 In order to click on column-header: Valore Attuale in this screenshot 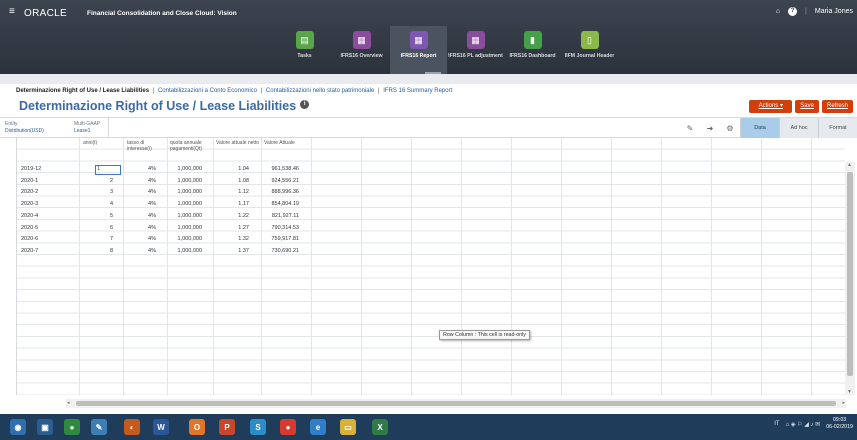, I will do `click(288, 143)`.